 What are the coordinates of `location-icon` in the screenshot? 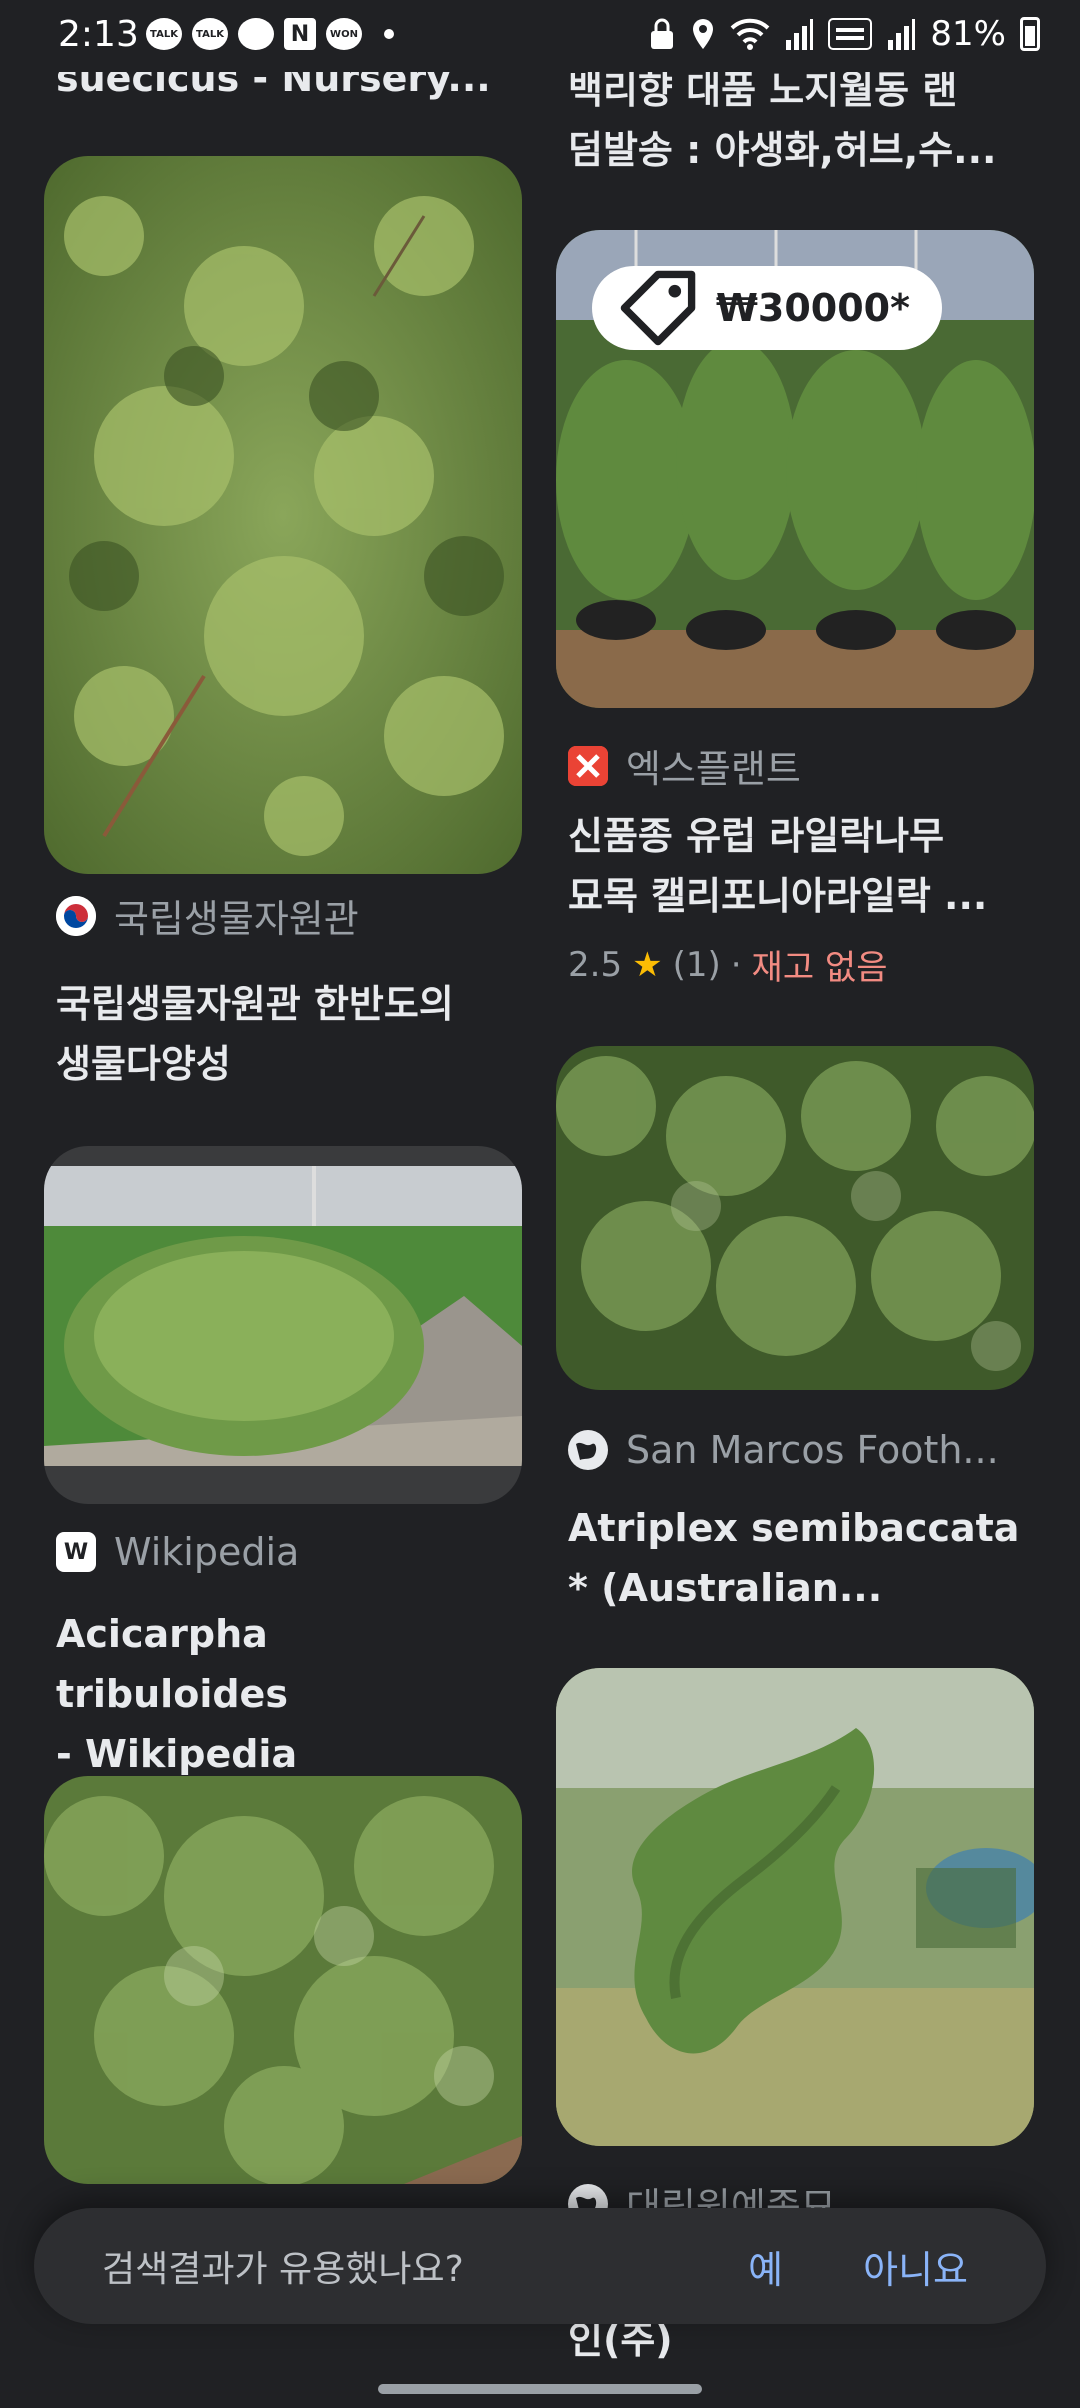 It's located at (703, 34).